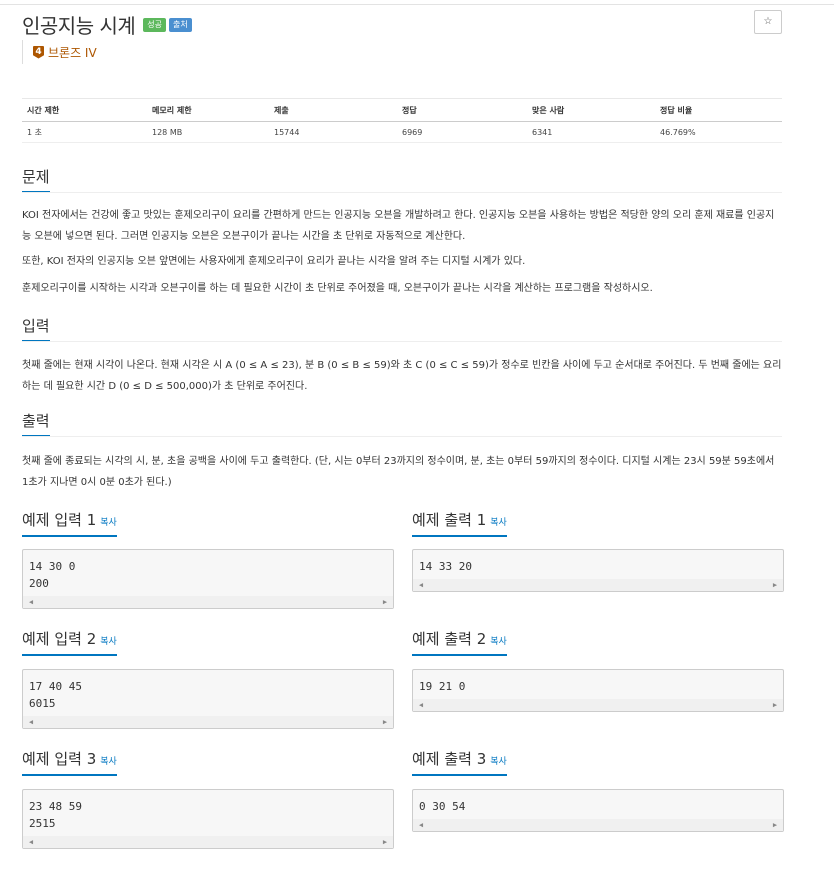  What do you see at coordinates (591, 110) in the screenshot?
I see `info-header: 맞은 사람` at bounding box center [591, 110].